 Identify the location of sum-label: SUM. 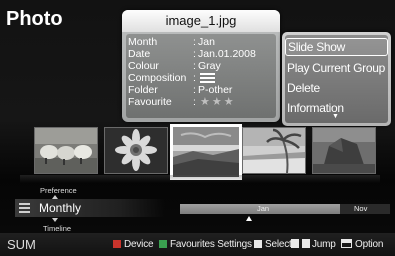
(21, 244).